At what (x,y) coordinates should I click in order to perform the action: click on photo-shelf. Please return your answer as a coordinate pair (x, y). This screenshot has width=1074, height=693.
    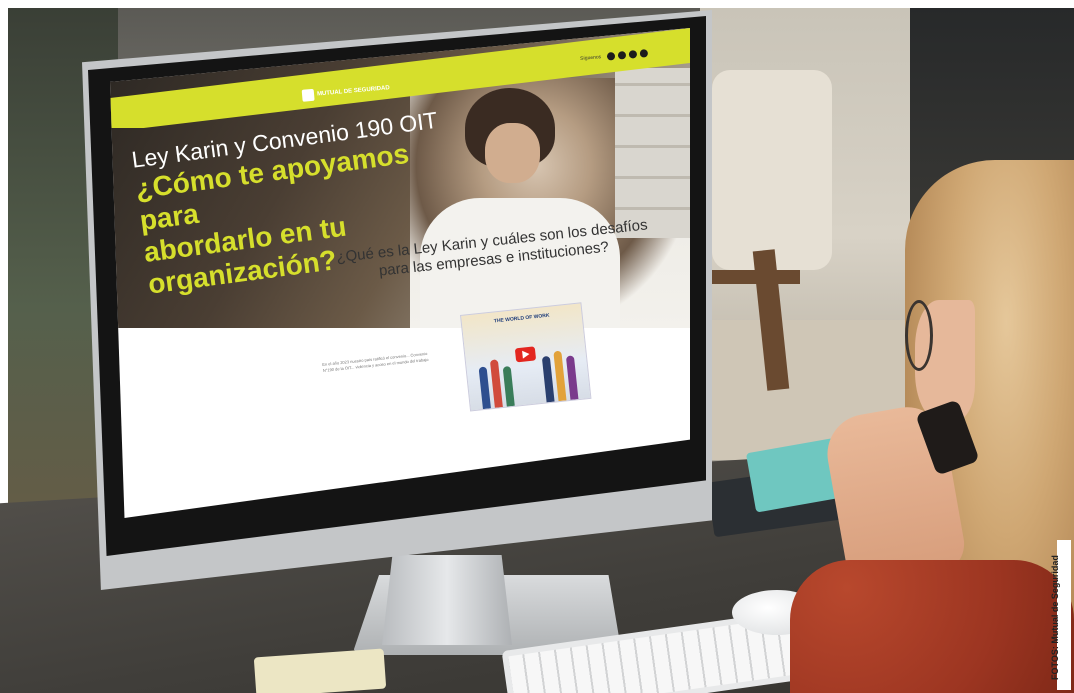
    Looking at the image, I should click on (652, 153).